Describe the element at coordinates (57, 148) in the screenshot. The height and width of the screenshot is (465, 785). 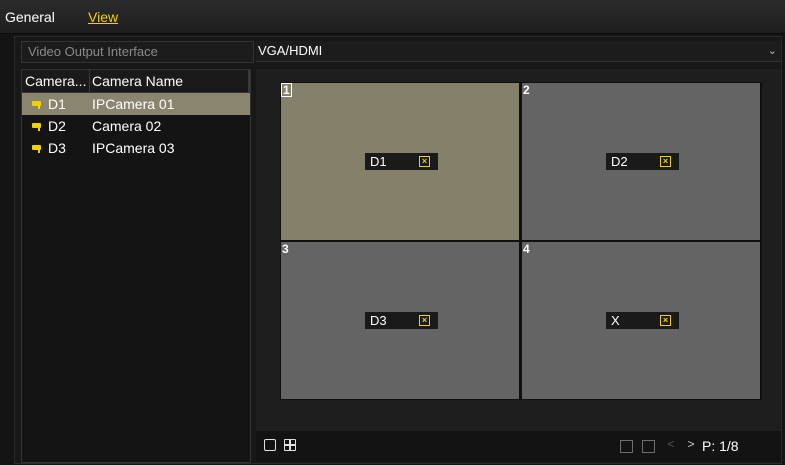
I see `camera-id: D3` at that location.